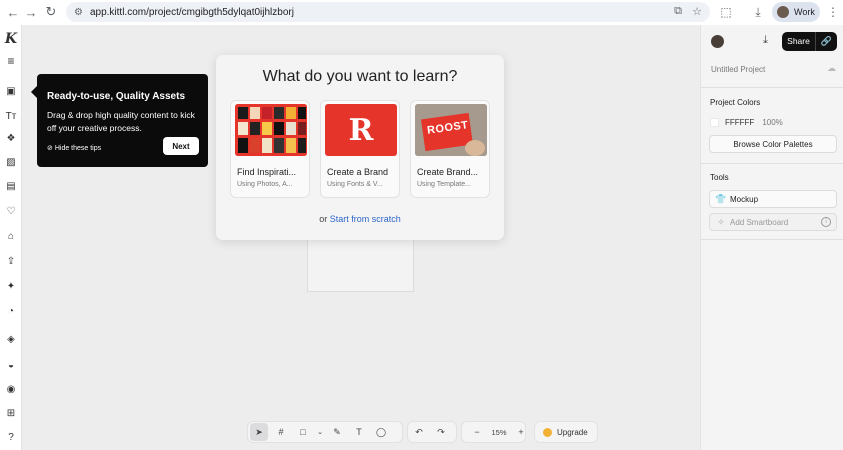 The height and width of the screenshot is (450, 843). Describe the element at coordinates (31, 12) in the screenshot. I see `forward-icon: →` at that location.